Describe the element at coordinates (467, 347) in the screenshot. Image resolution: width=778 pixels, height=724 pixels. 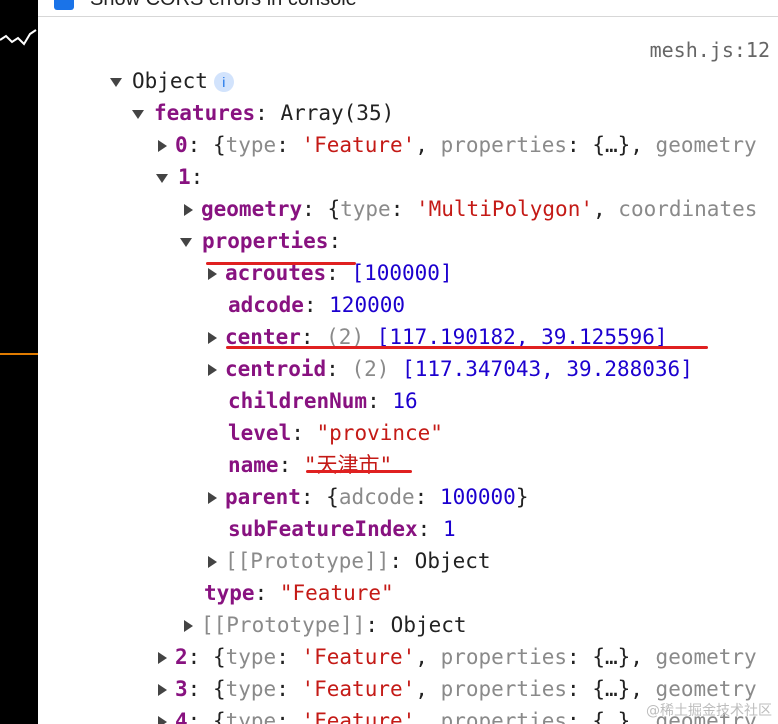
I see `annotation-underline-center` at that location.